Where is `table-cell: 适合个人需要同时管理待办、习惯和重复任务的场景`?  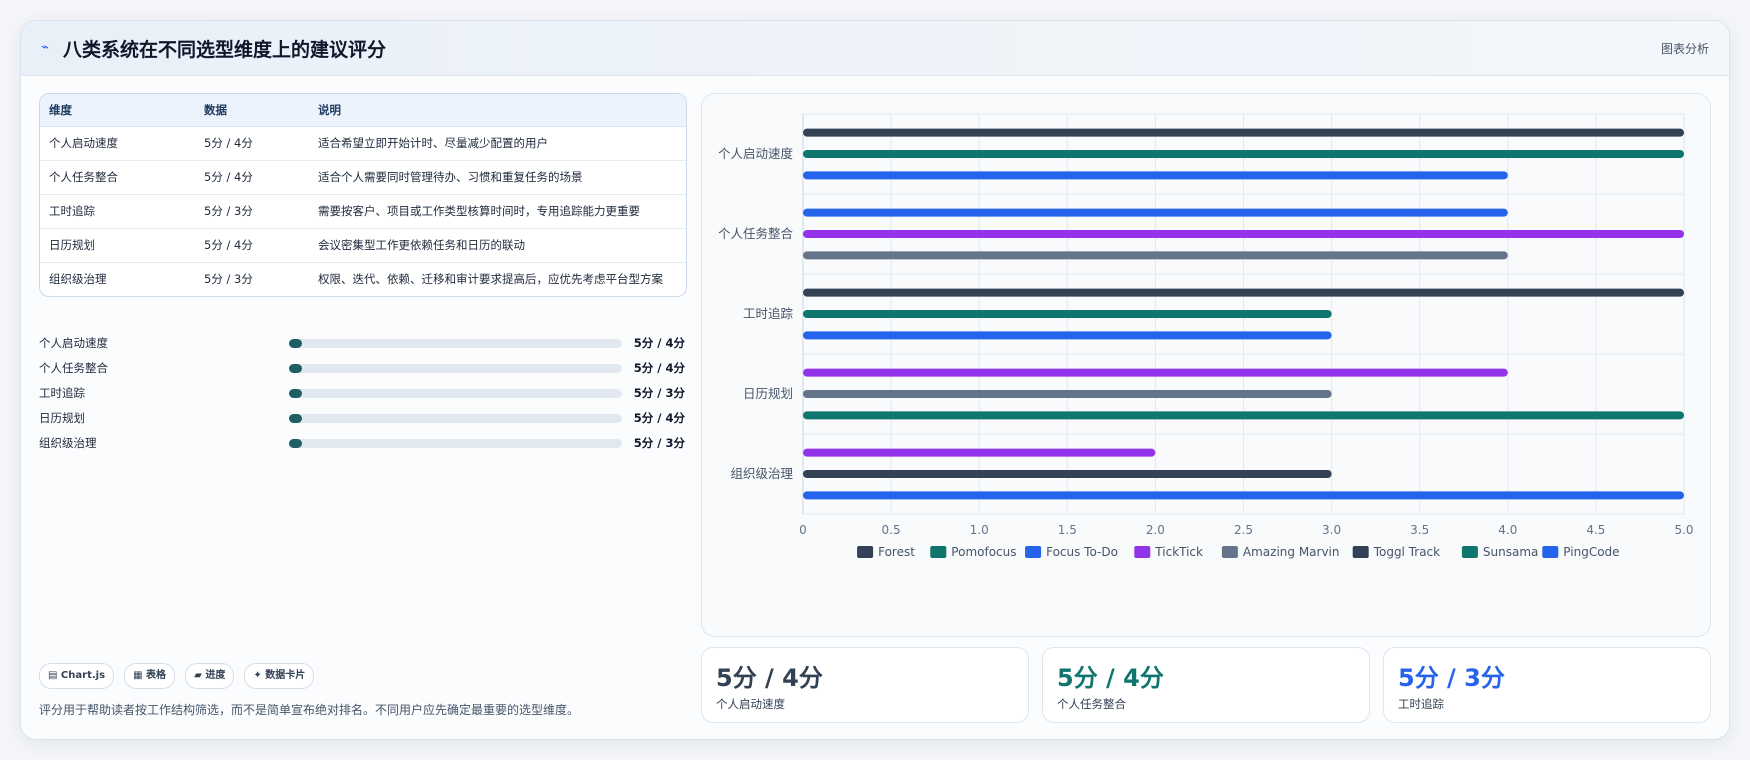 table-cell: 适合个人需要同时管理待办、习惯和重复任务的场景 is located at coordinates (497, 177).